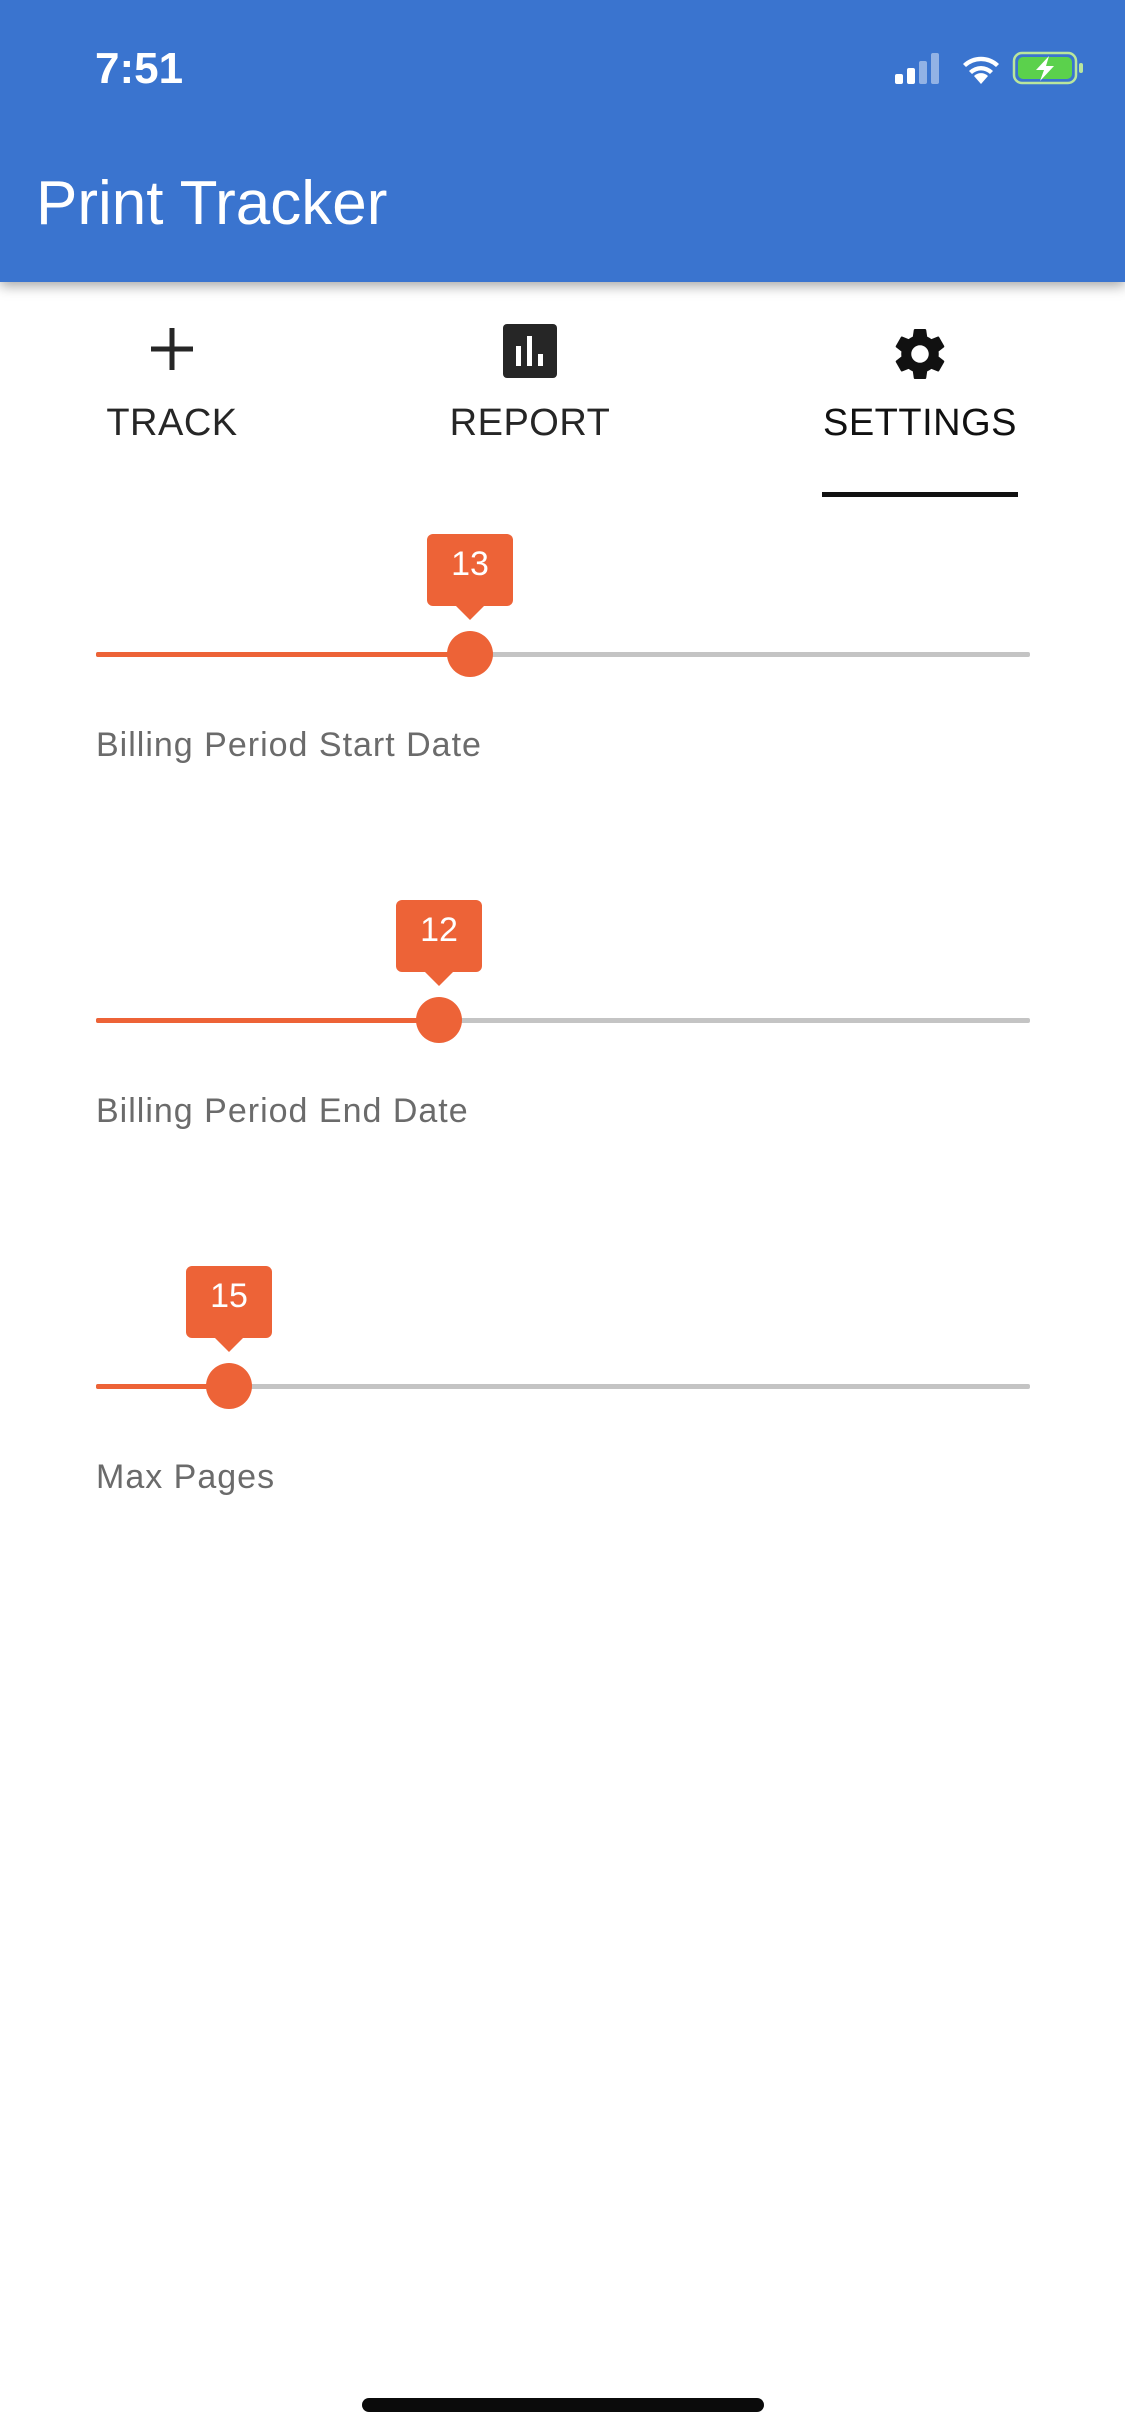  What do you see at coordinates (920, 494) in the screenshot?
I see `tab-selected-indicator` at bounding box center [920, 494].